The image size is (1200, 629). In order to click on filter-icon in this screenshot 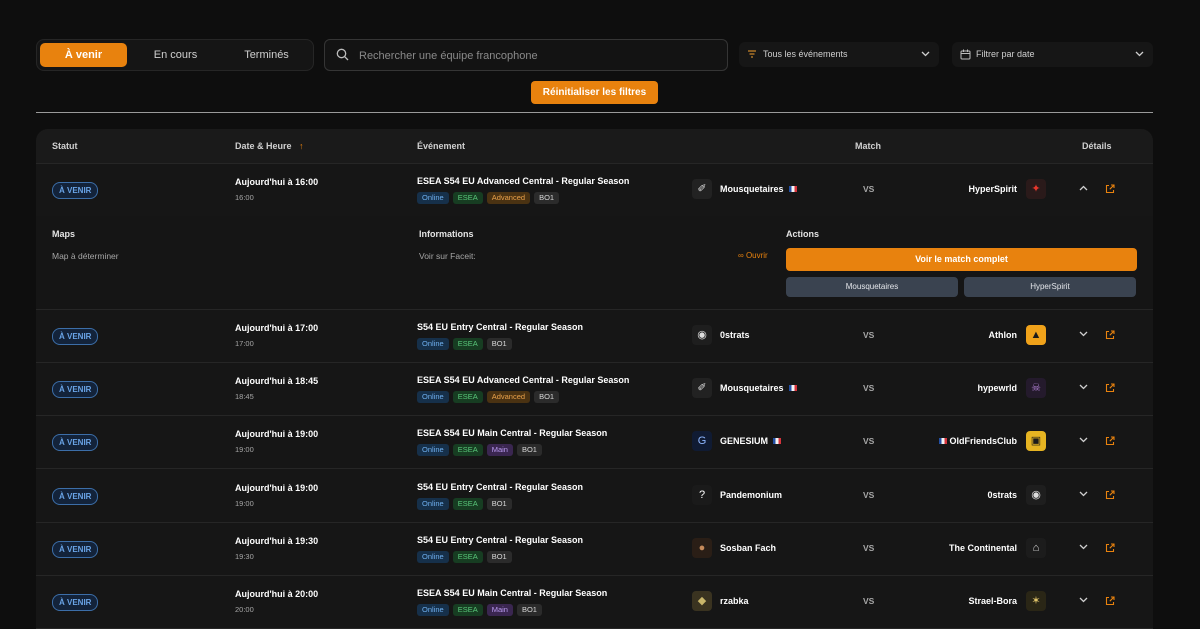, I will do `click(752, 54)`.